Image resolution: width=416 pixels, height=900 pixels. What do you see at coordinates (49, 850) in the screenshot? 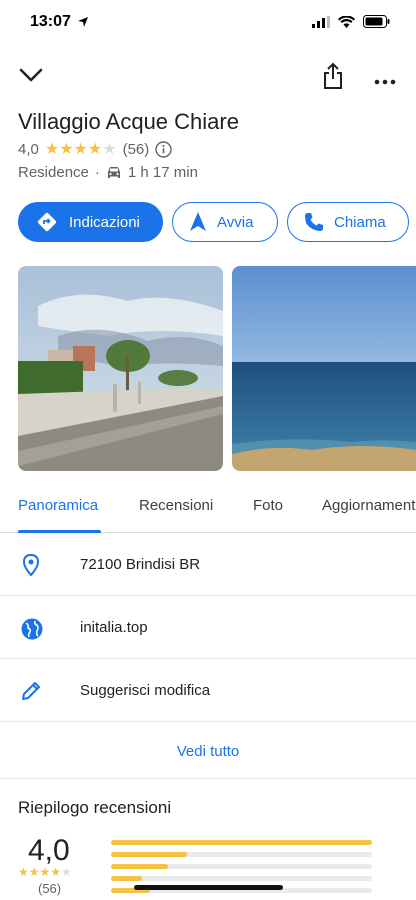
I see `summary-rating: 4,0` at bounding box center [49, 850].